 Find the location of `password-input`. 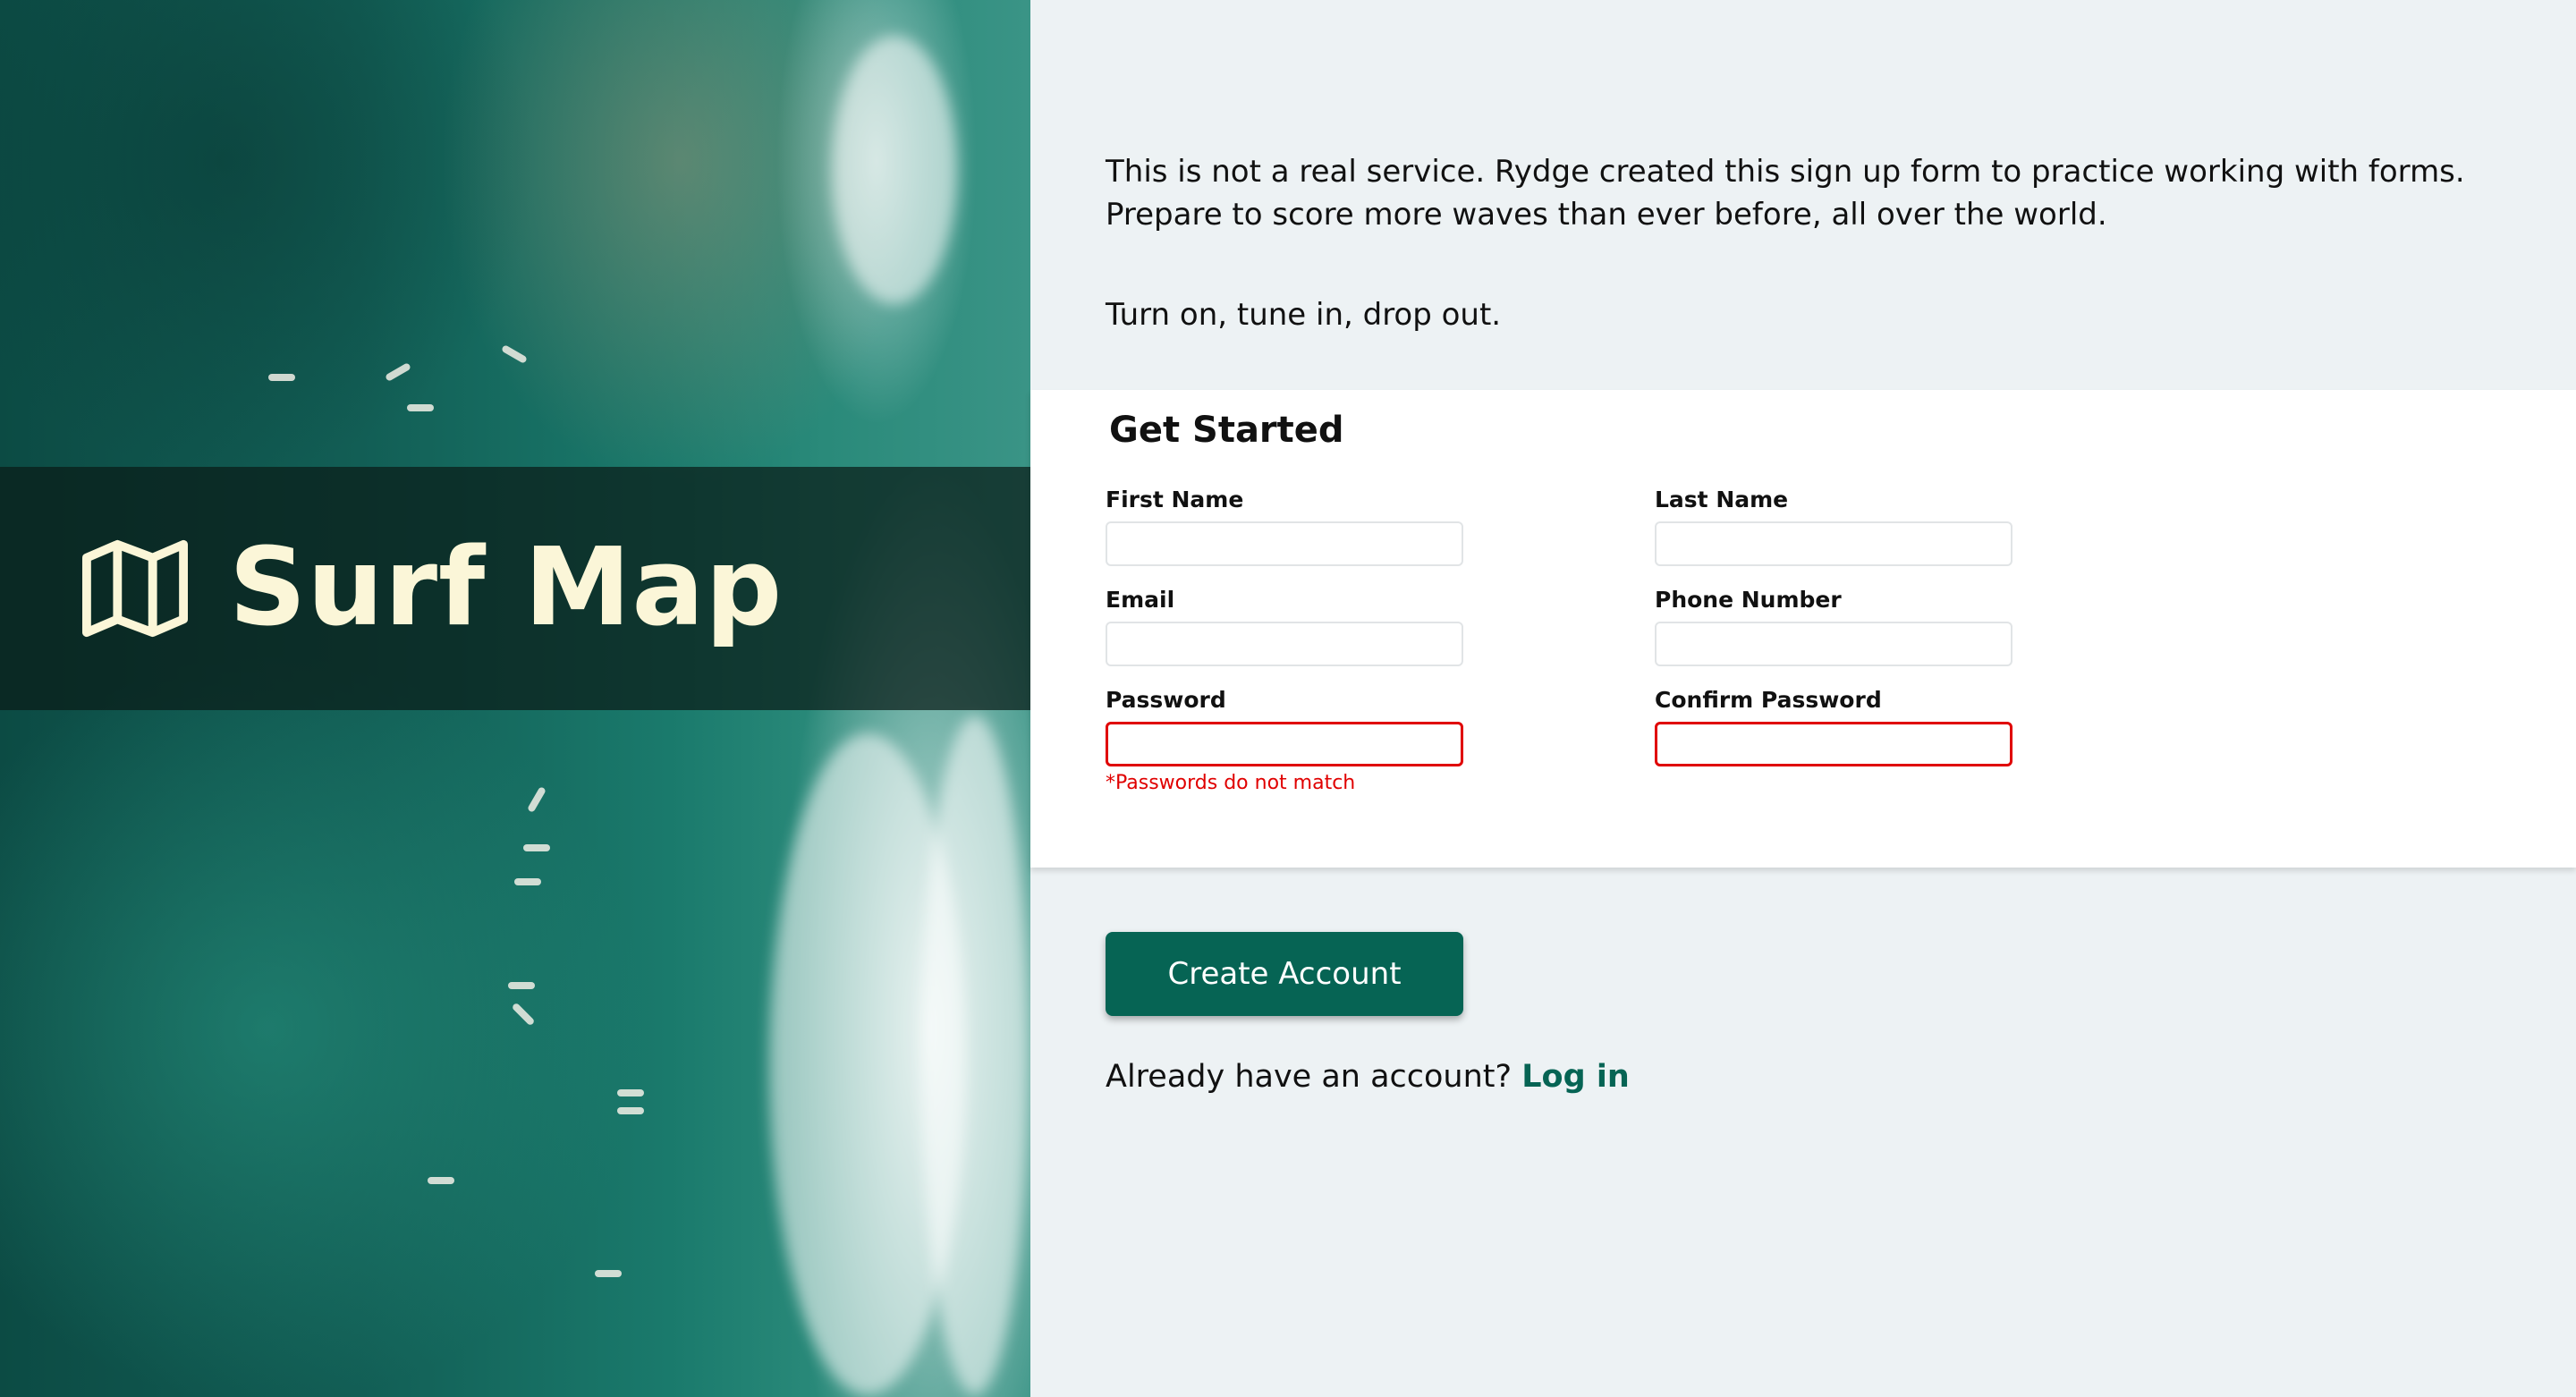

password-input is located at coordinates (1284, 744).